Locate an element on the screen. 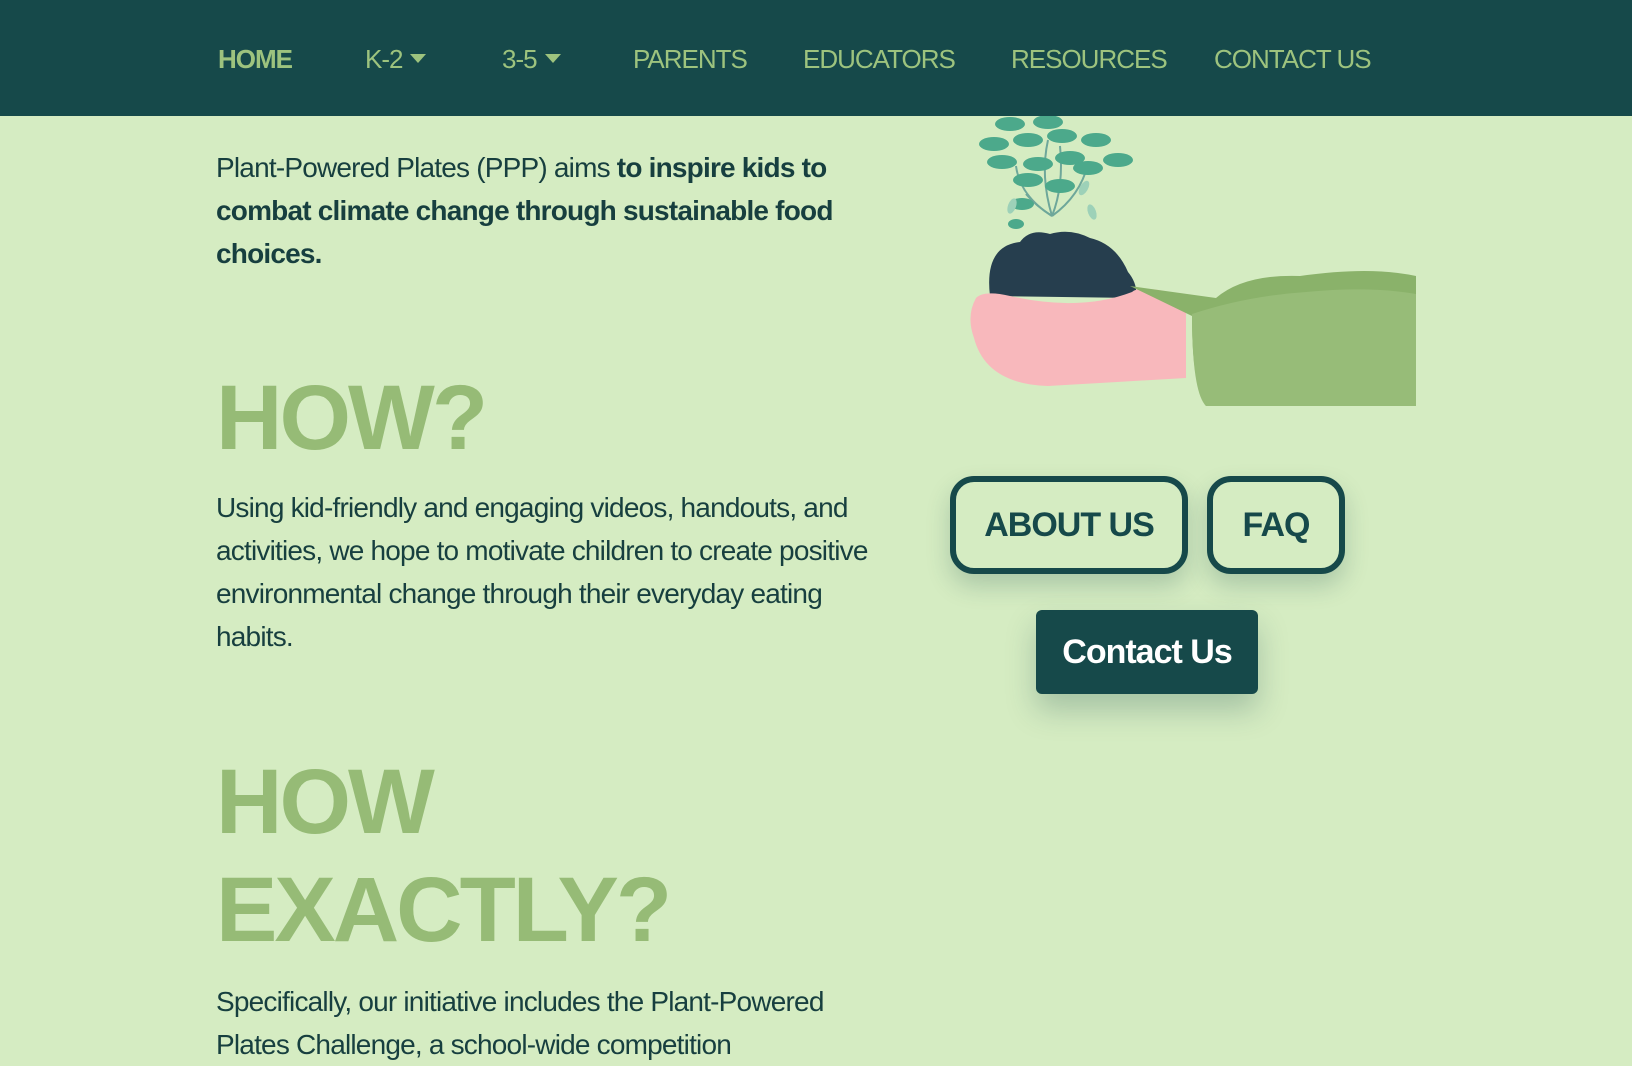 The width and height of the screenshot is (1632, 1066). nav-contact-link: CONTACT US is located at coordinates (1293, 59).